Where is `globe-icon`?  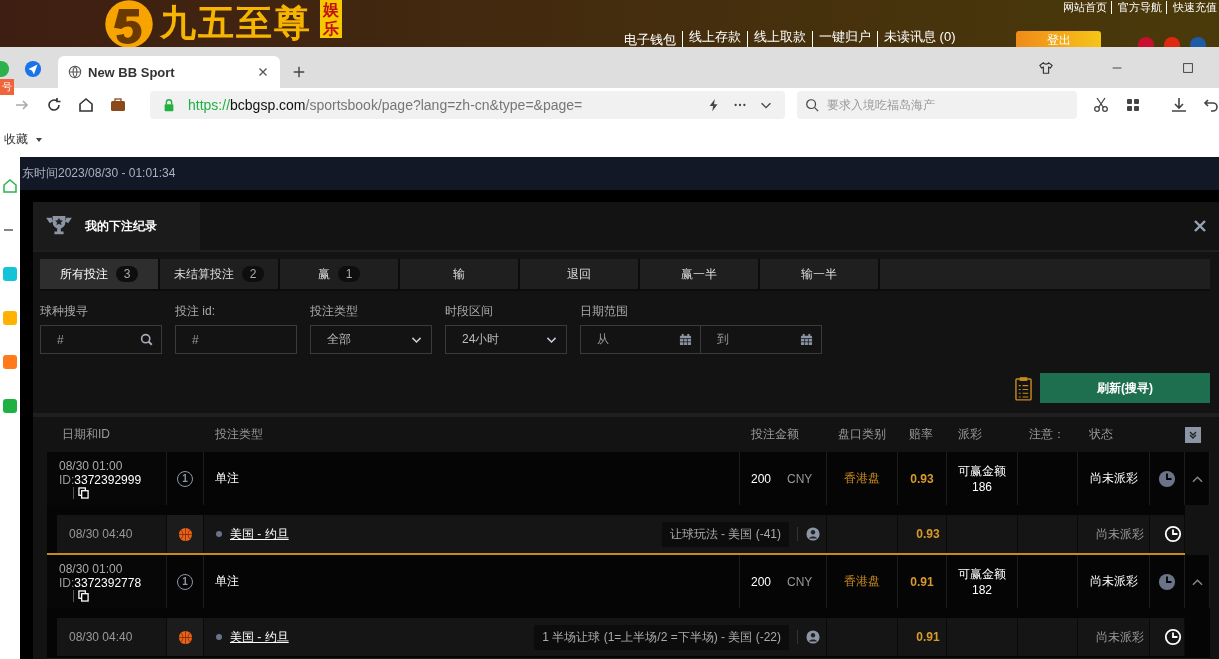
globe-icon is located at coordinates (75, 72).